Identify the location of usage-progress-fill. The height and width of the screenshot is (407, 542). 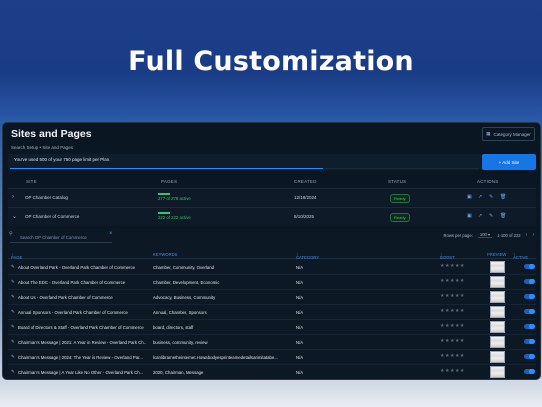
(166, 168).